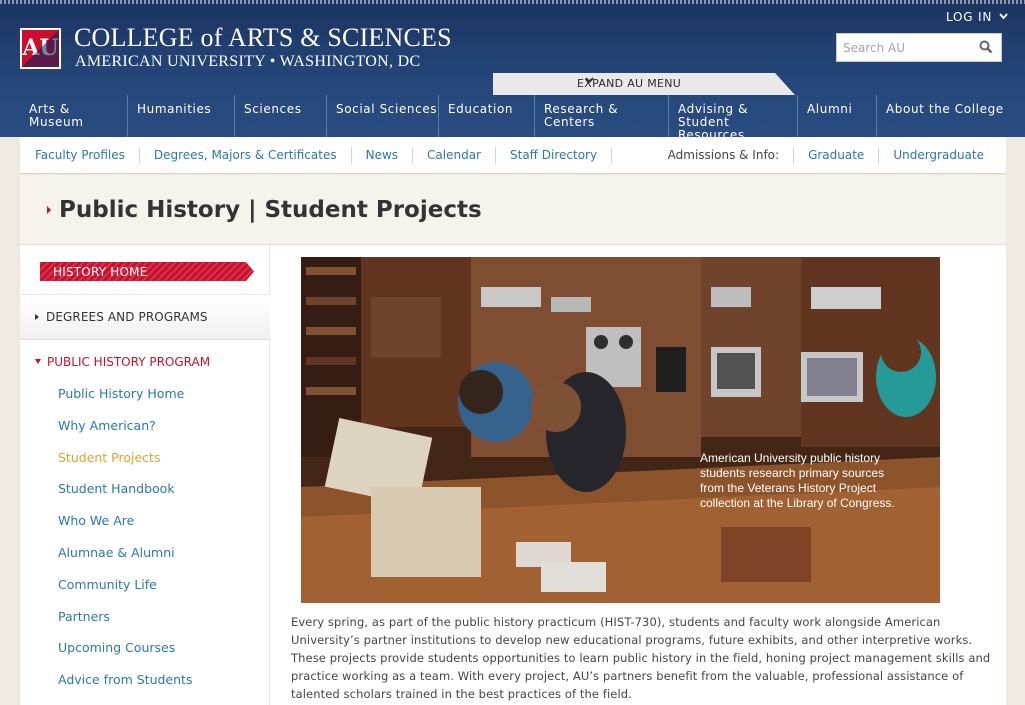  I want to click on program-label: PUBLIC HISTORY PROGRAM, so click(129, 362).